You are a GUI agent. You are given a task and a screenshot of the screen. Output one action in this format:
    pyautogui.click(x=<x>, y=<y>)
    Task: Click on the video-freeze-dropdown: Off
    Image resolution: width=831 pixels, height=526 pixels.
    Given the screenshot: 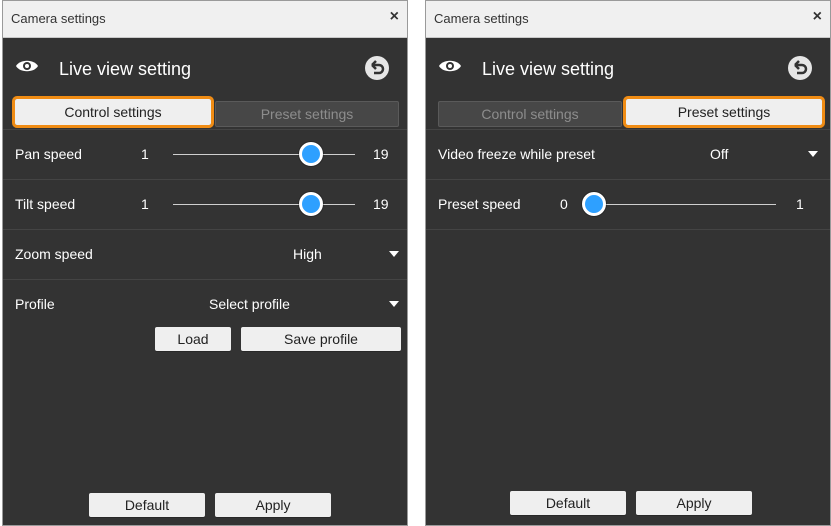 What is the action you would take?
    pyautogui.click(x=719, y=154)
    